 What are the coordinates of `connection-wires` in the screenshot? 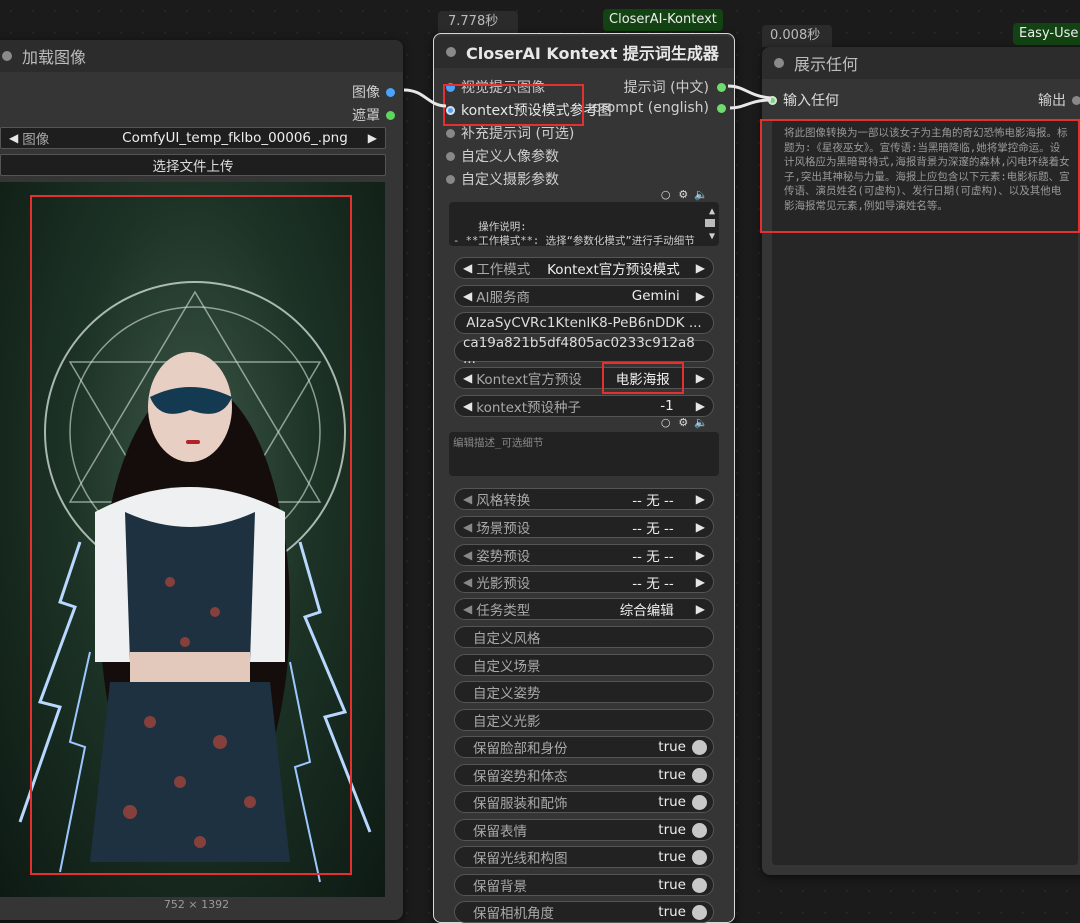 It's located at (587, 97).